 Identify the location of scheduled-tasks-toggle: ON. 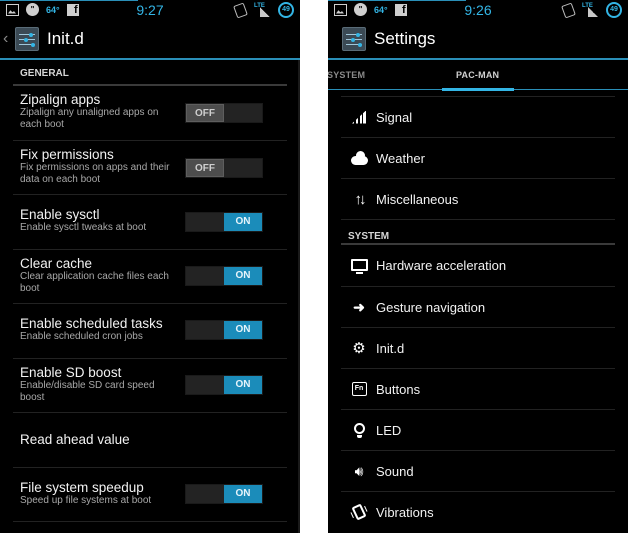
(224, 330).